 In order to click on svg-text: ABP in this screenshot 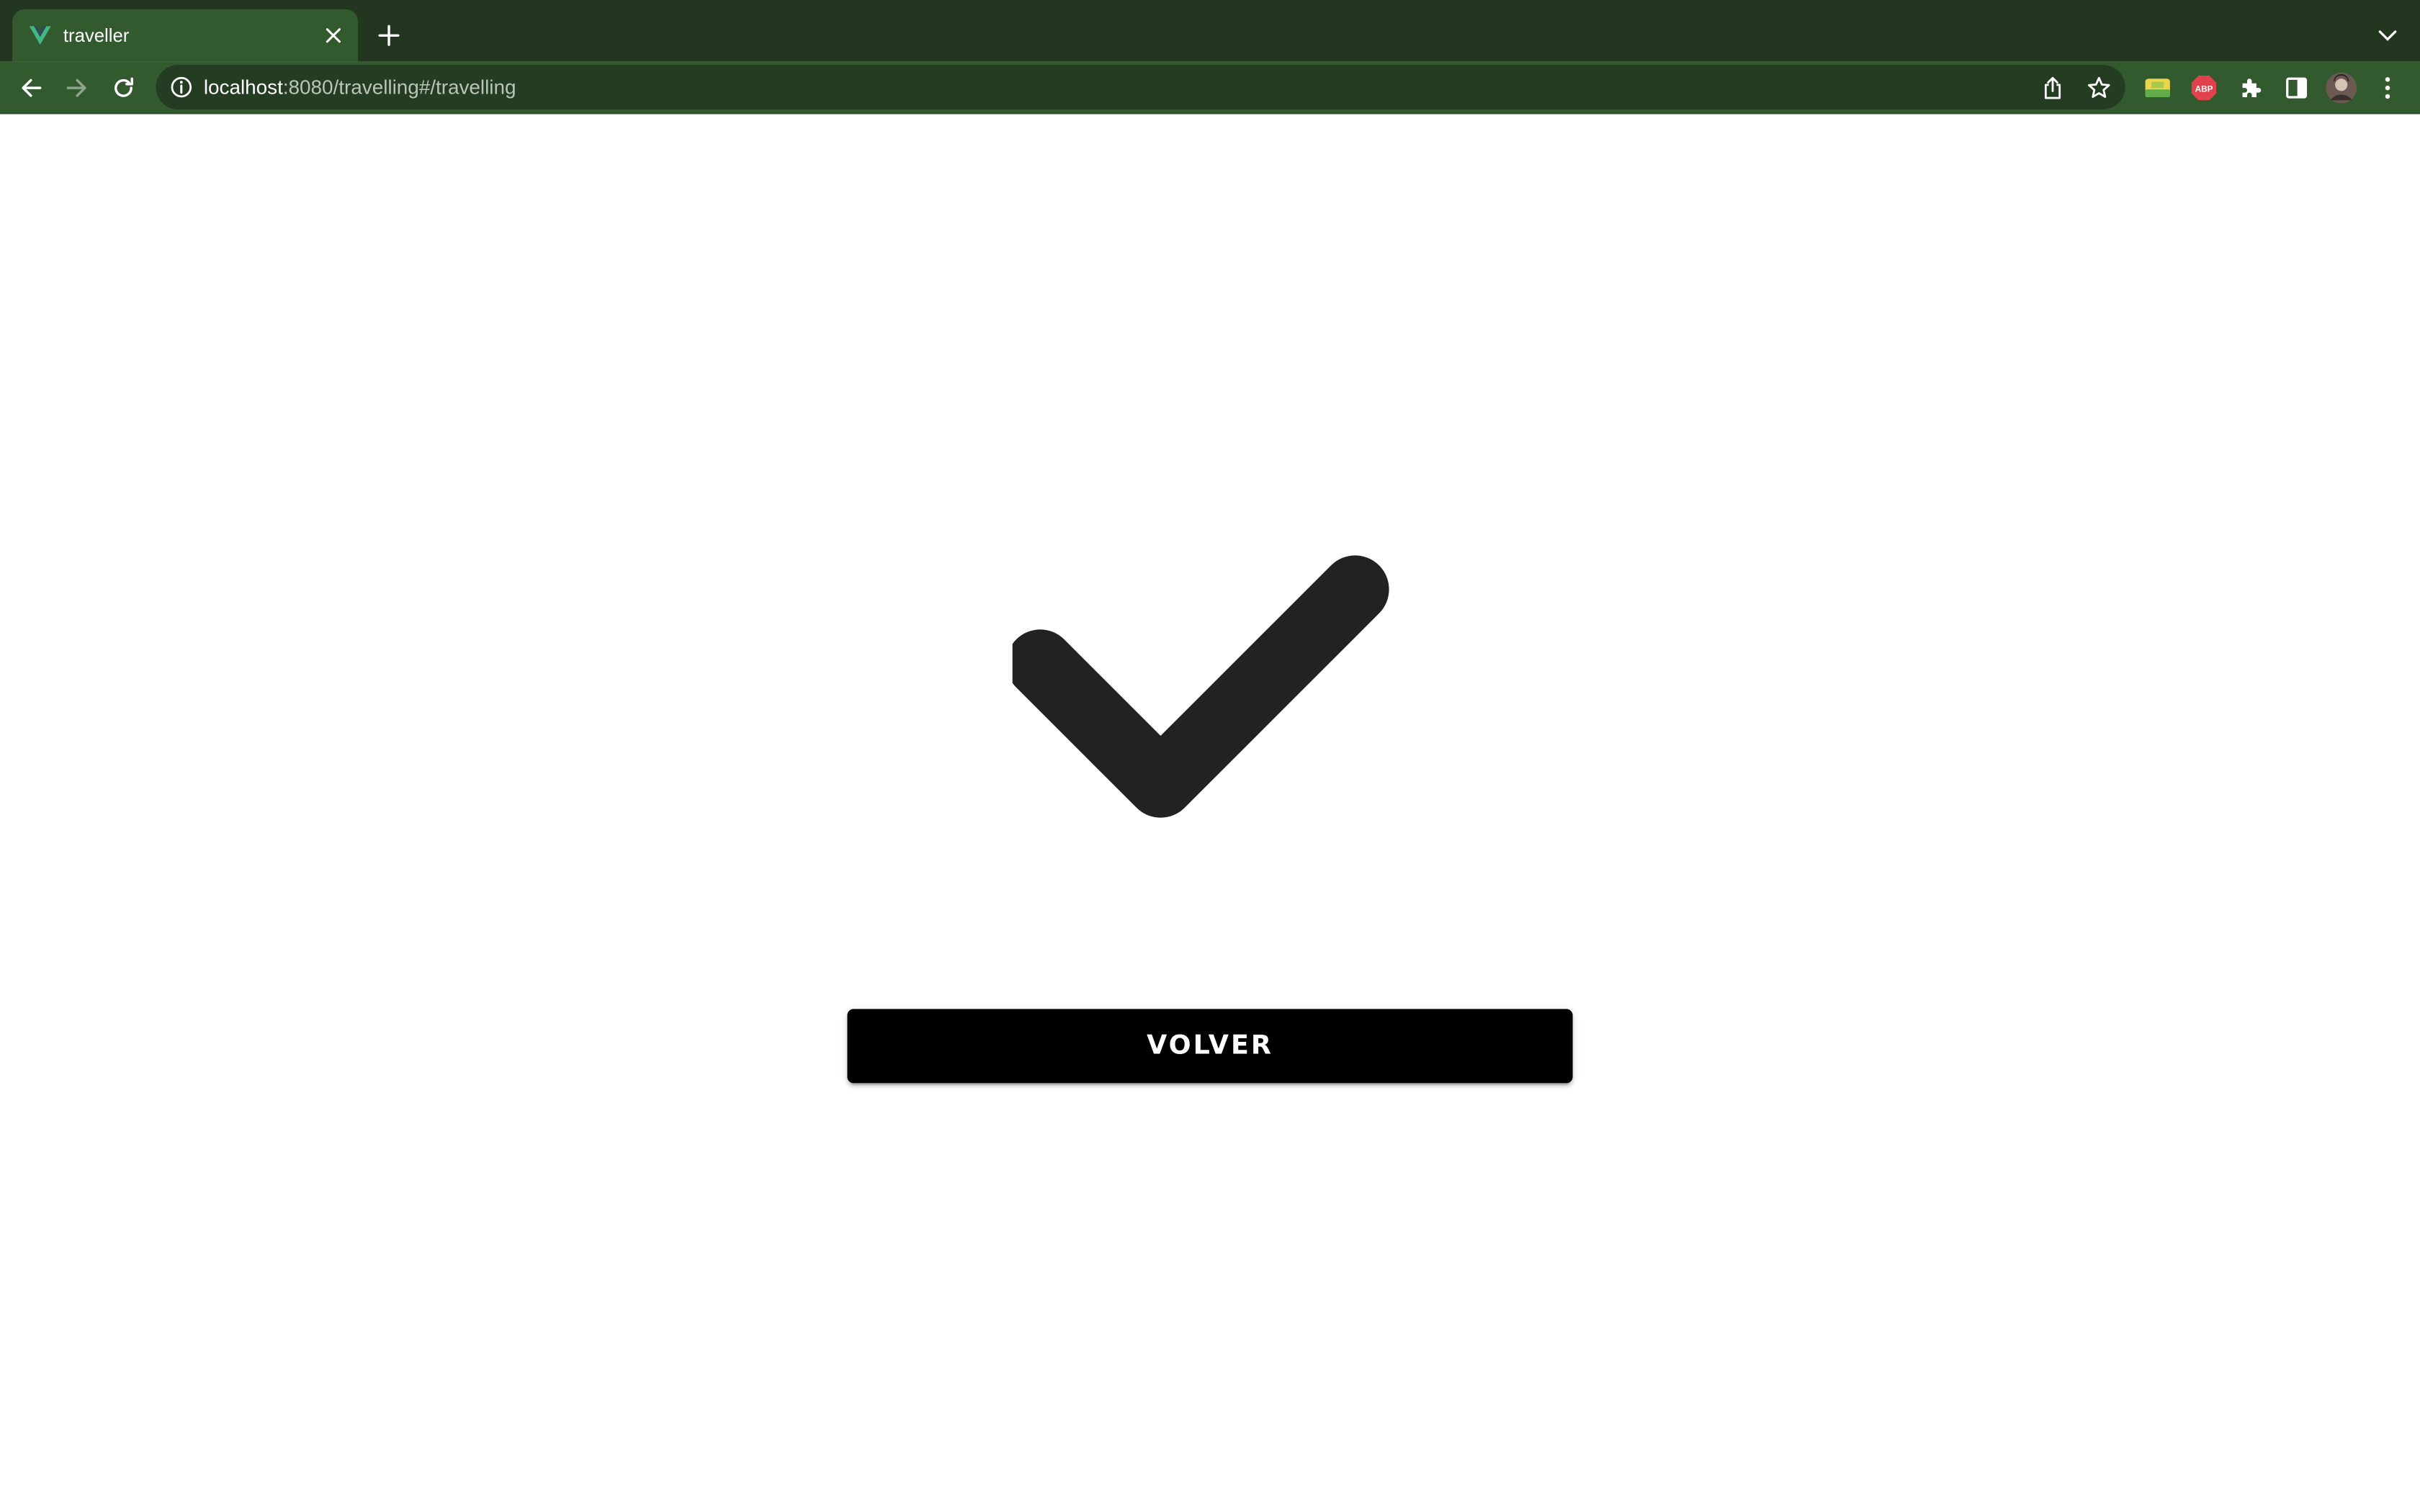, I will do `click(2204, 89)`.